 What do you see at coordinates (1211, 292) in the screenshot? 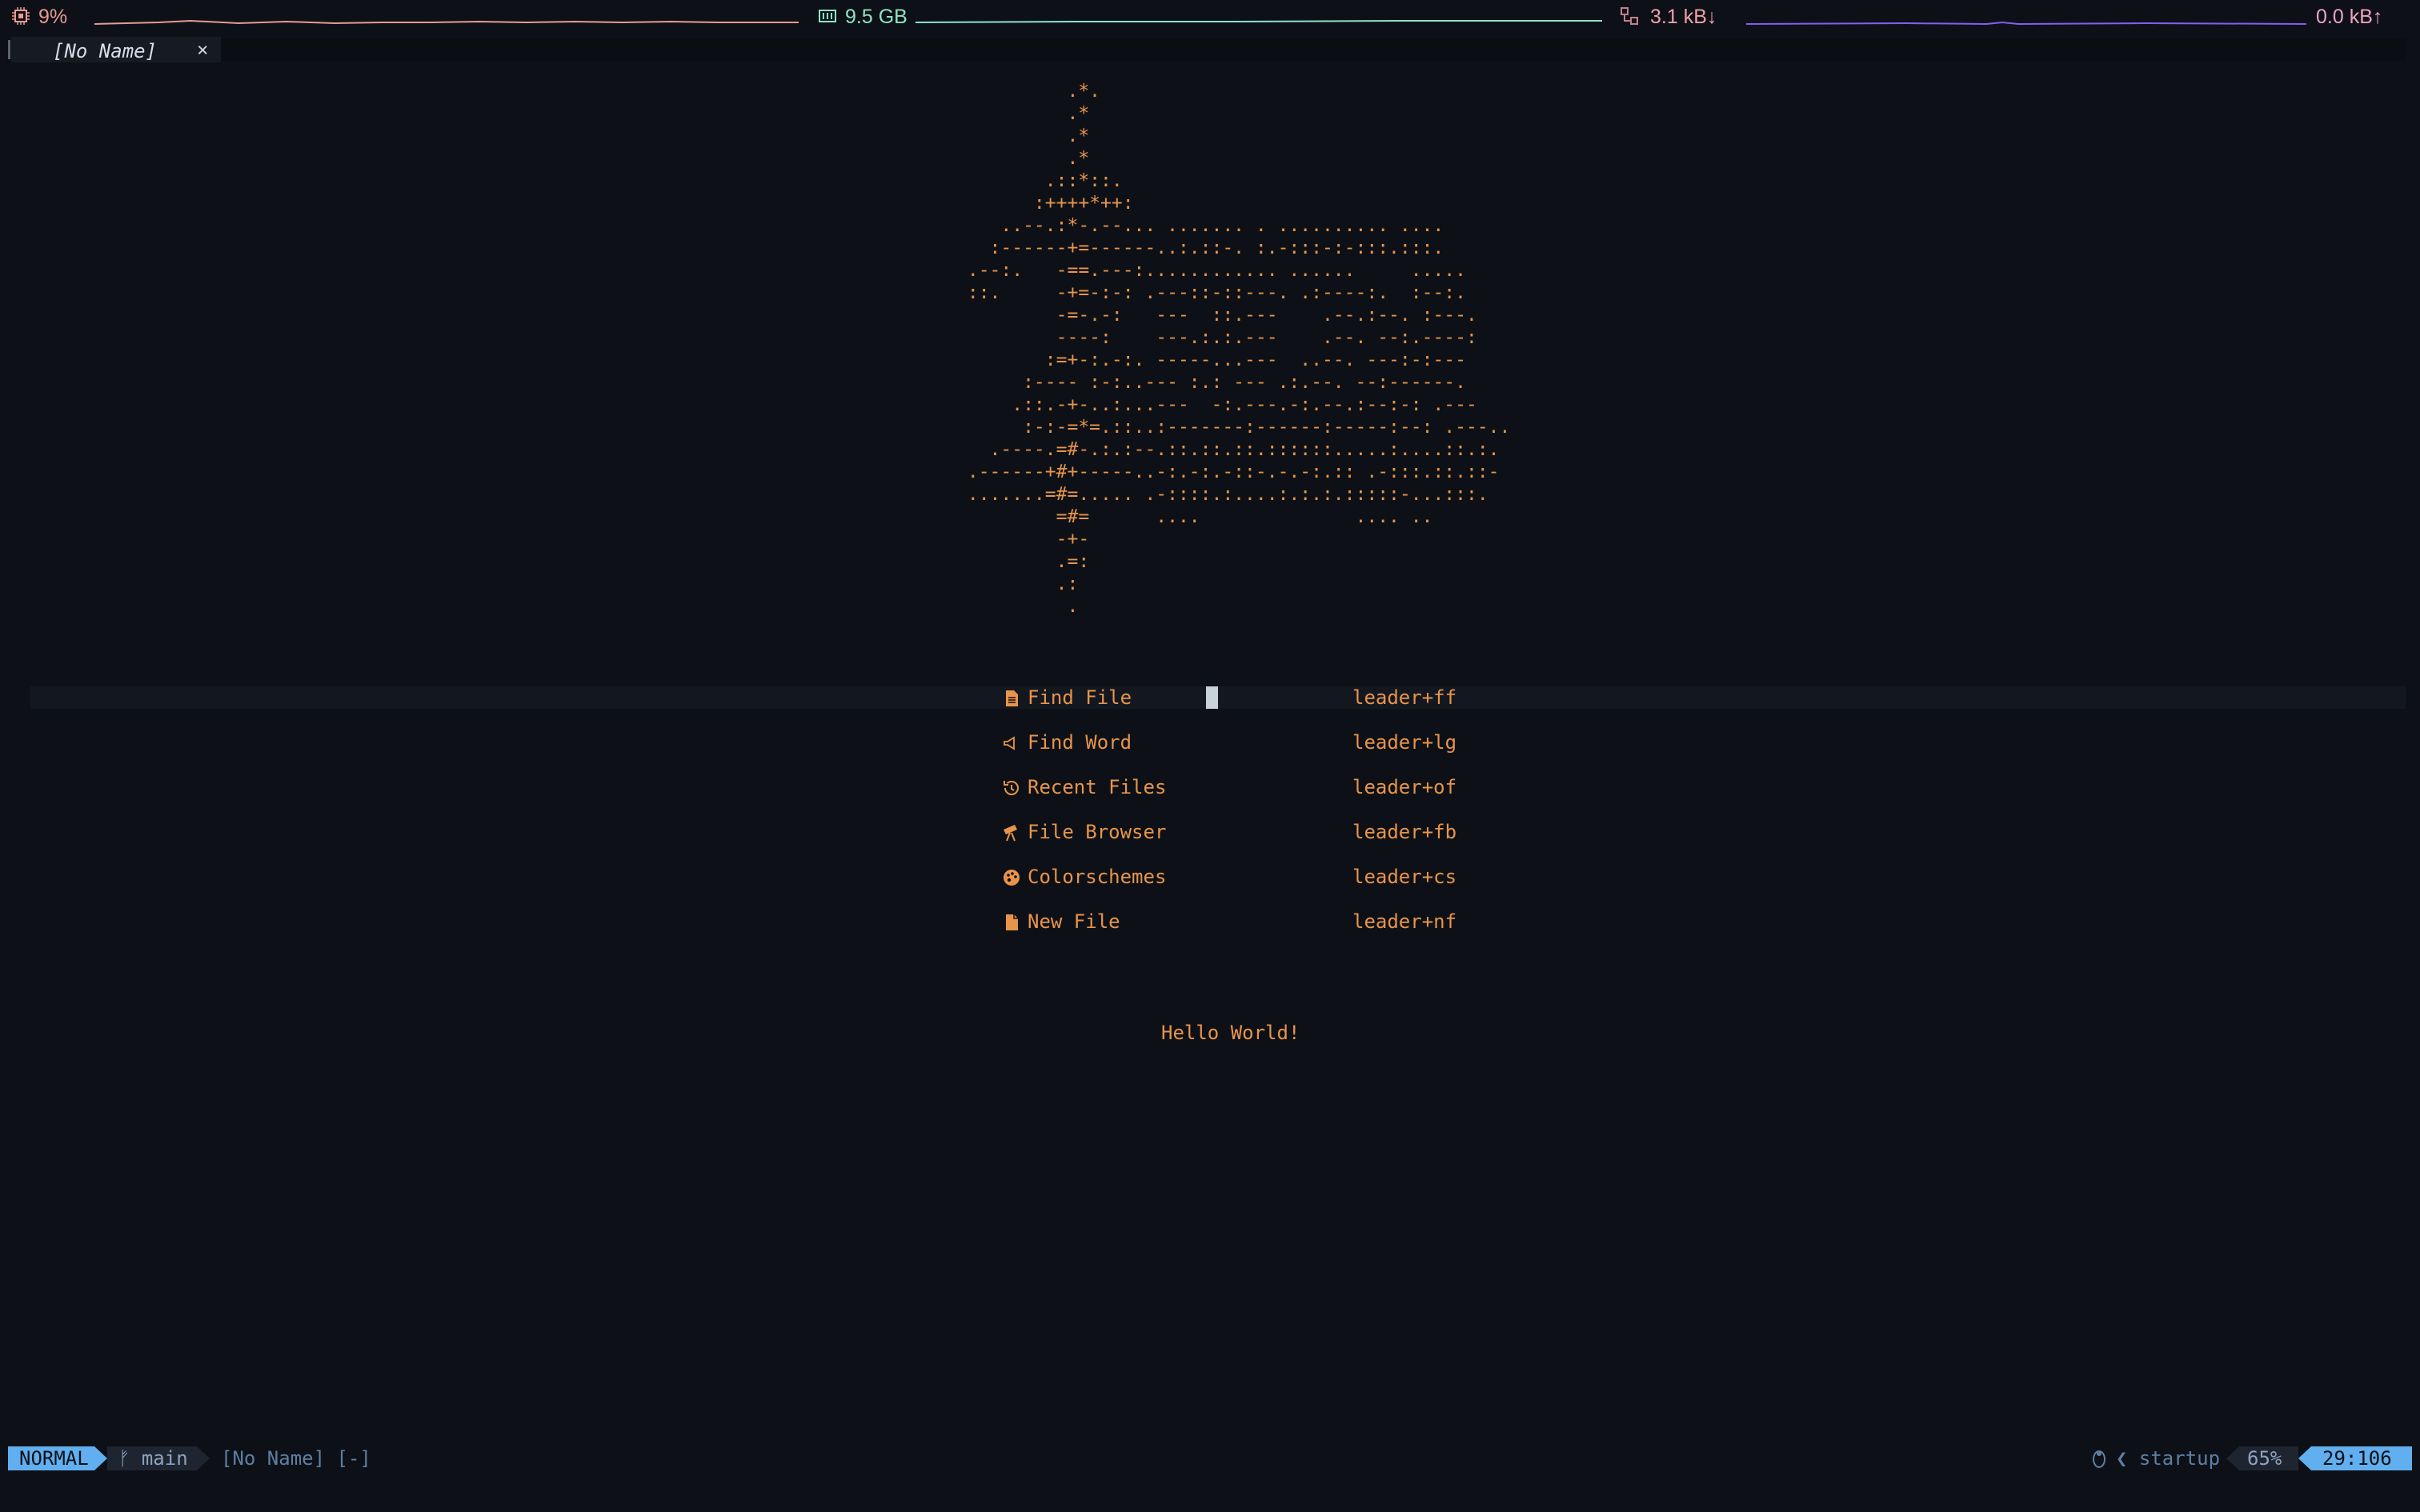
I see `ascii-art-line: ::. -+=-:-: .---::-::---. .:----:. :--:.` at bounding box center [1211, 292].